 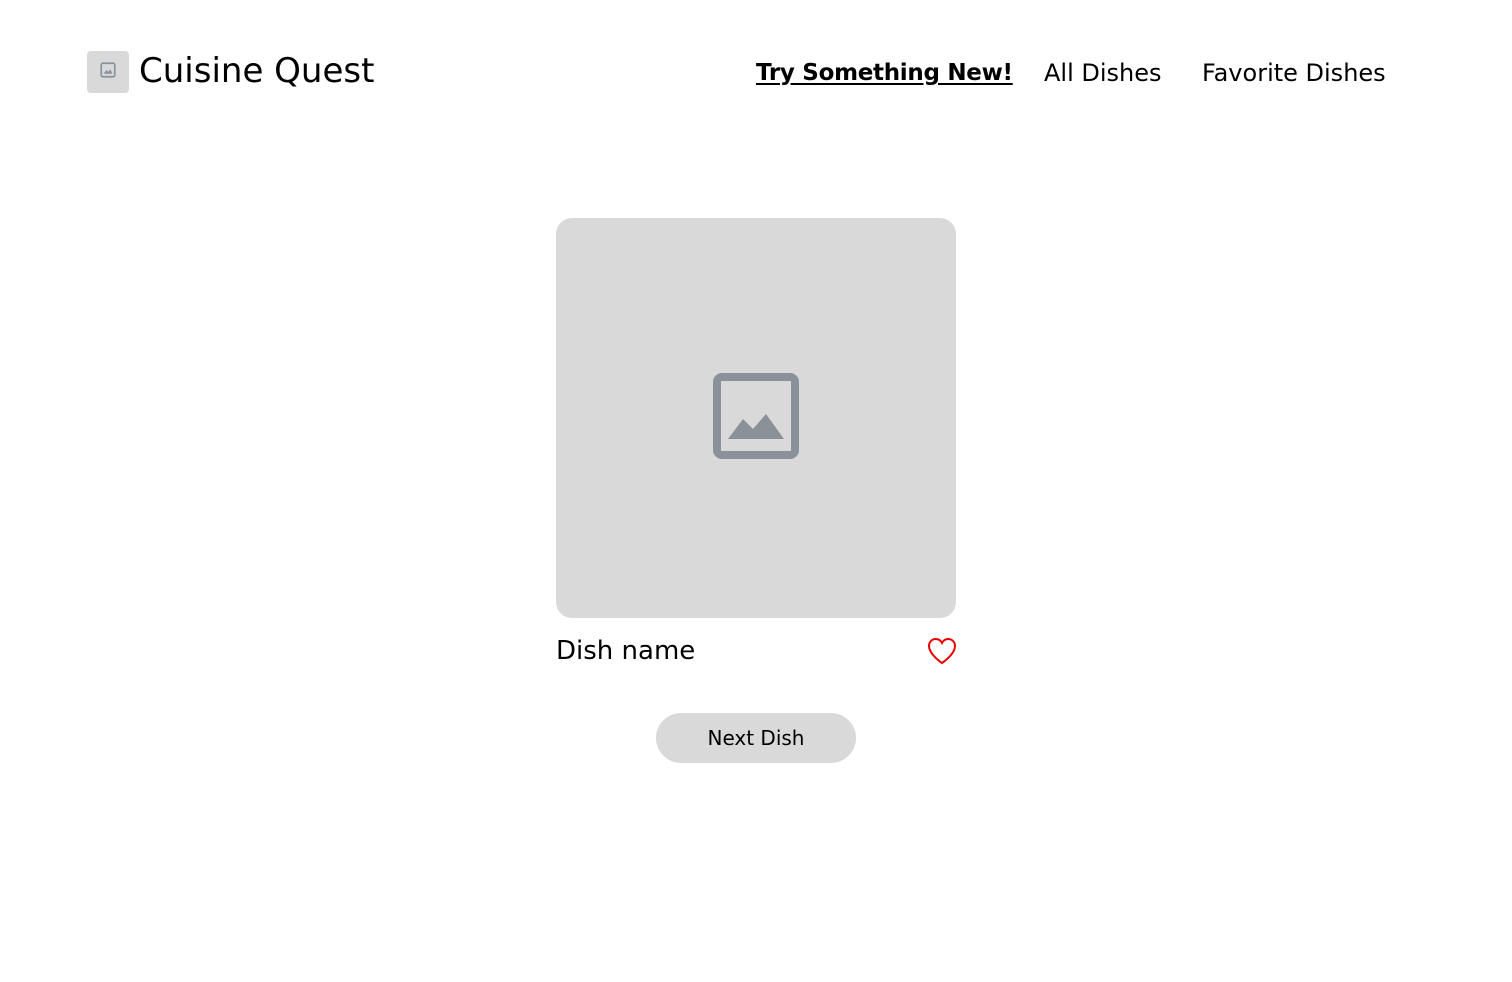 What do you see at coordinates (1294, 73) in the screenshot?
I see `nav-favorite-dishes: Favorite Dishes` at bounding box center [1294, 73].